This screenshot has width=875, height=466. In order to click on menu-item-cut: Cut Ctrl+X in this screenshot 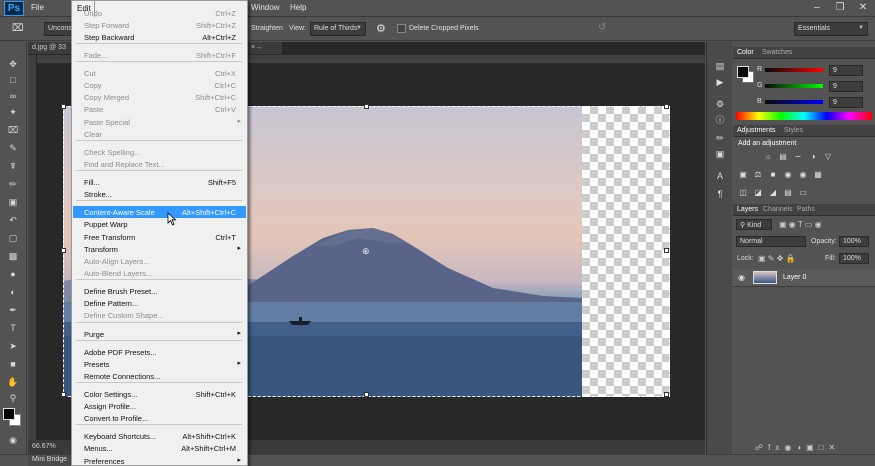, I will do `click(159, 73)`.